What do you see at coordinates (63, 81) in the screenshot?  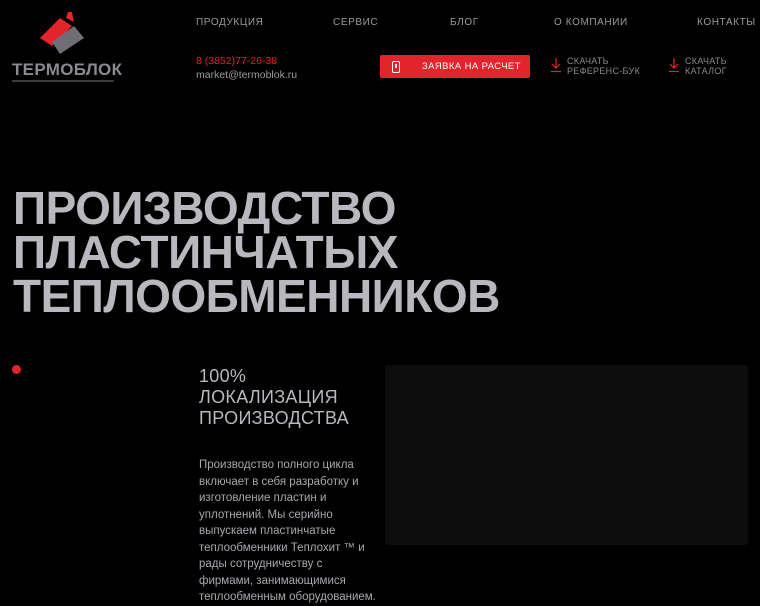 I see `logo-tagline-bar` at bounding box center [63, 81].